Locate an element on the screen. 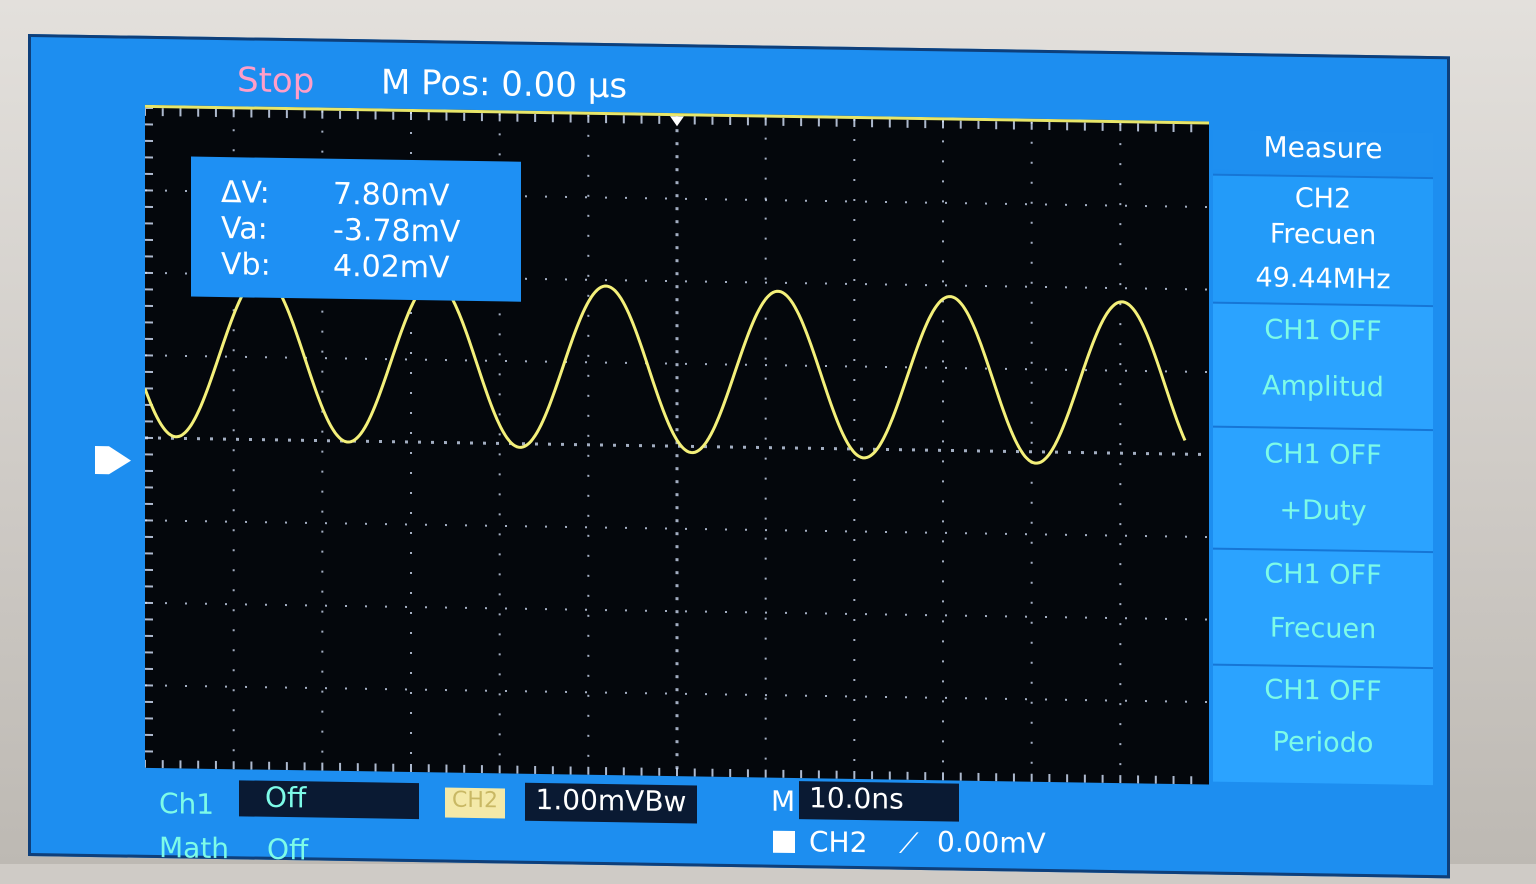  math-state: Off is located at coordinates (288, 849).